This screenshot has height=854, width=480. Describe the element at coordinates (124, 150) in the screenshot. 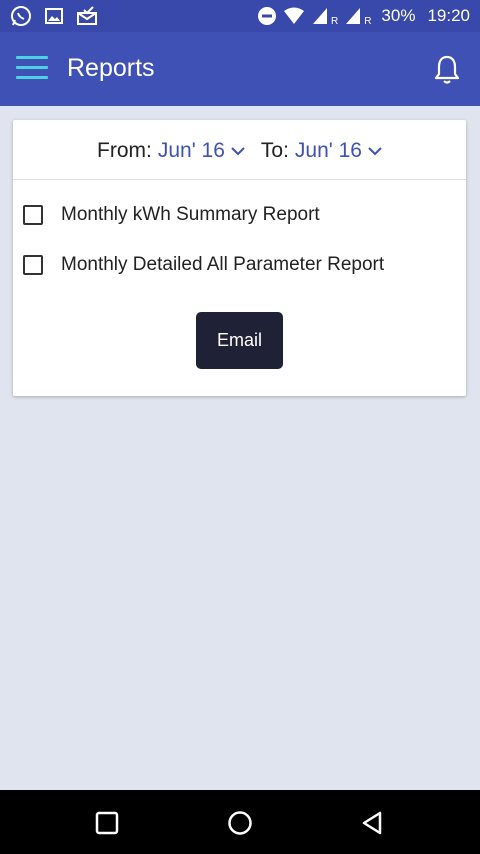

I see `from-label: From:` at that location.